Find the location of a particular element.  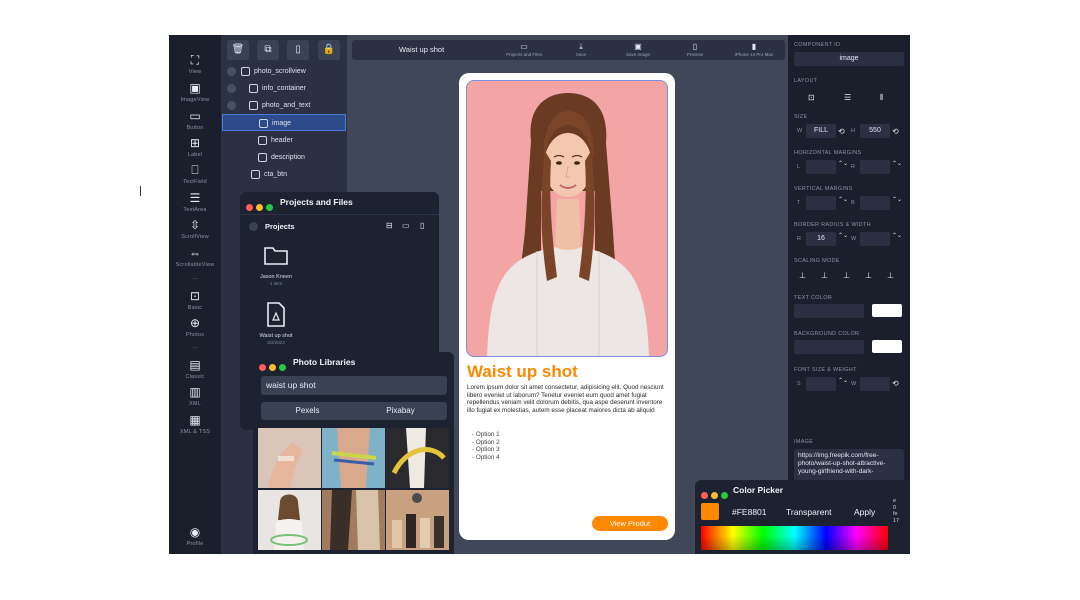

width-input: FILL is located at coordinates (821, 131).